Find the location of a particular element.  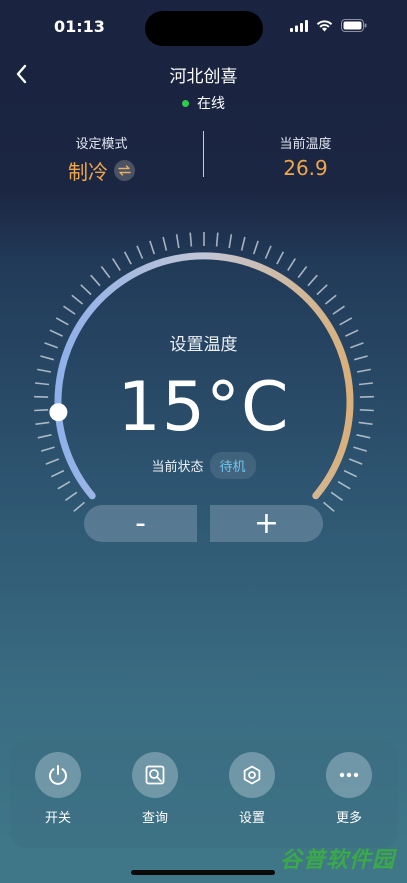

more-dots-icon is located at coordinates (349, 775).